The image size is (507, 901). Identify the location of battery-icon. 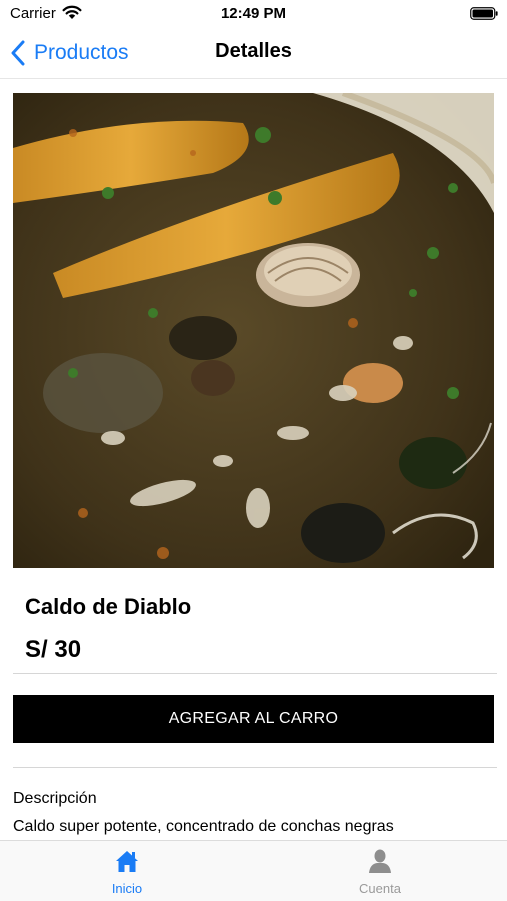
(484, 13).